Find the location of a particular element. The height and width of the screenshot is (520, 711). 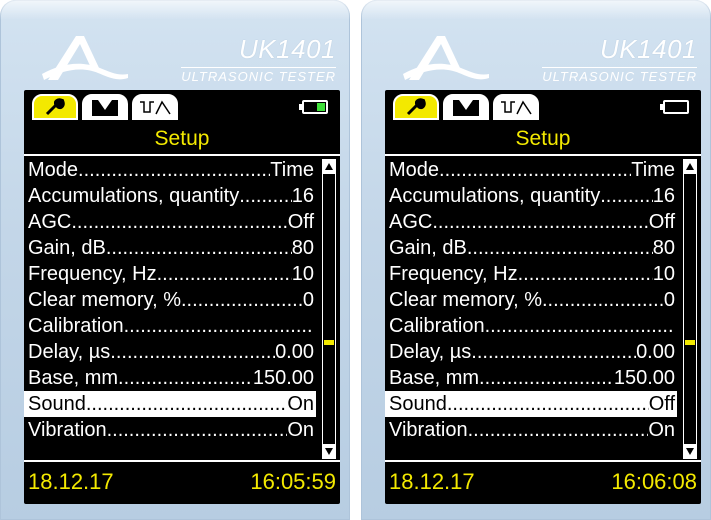

model-name: UK1401 is located at coordinates (287, 49).